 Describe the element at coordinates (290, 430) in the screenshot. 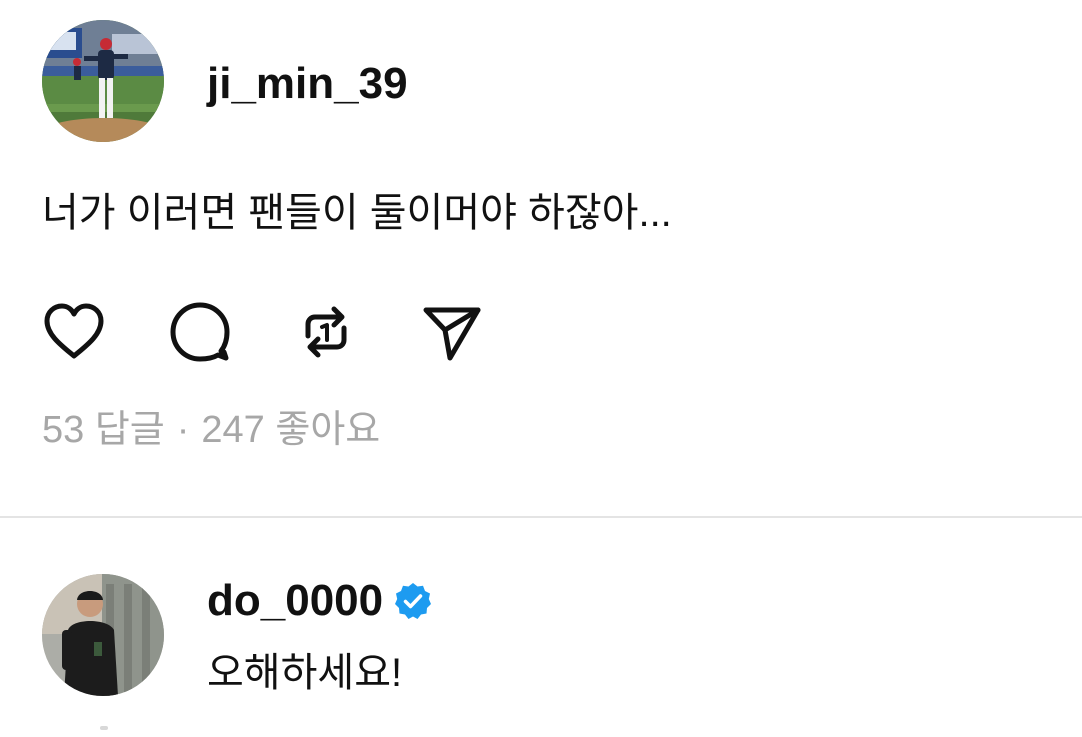

I see `likes-count: 247 좋아요` at that location.